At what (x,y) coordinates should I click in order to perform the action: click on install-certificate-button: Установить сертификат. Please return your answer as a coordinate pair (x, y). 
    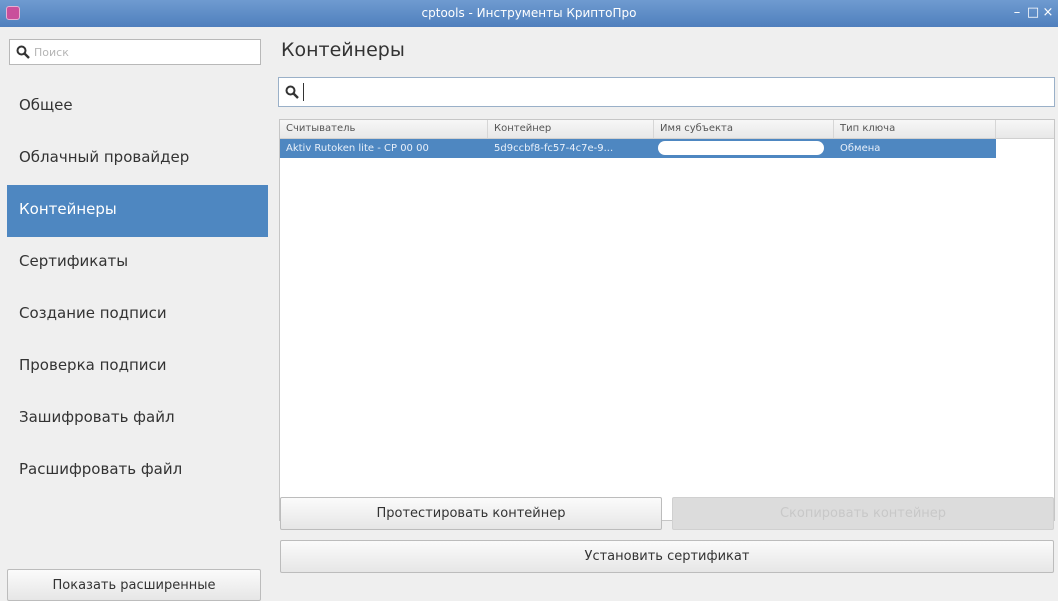
    Looking at the image, I should click on (667, 556).